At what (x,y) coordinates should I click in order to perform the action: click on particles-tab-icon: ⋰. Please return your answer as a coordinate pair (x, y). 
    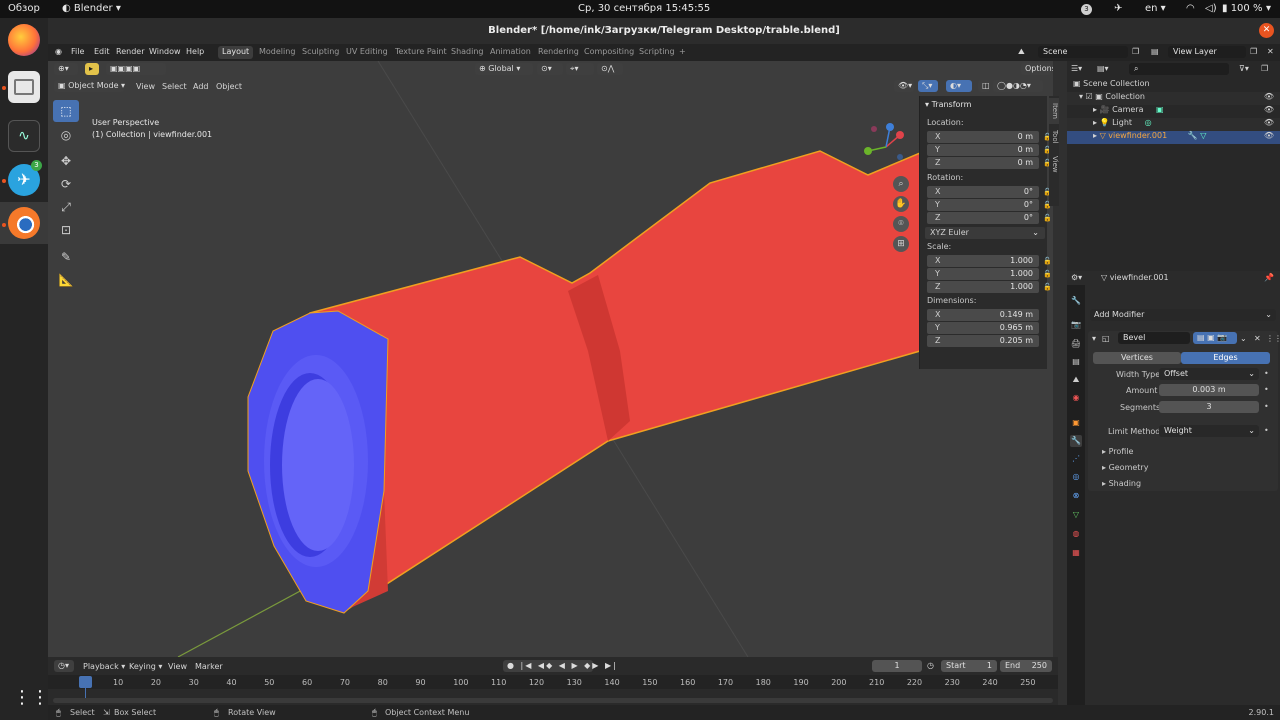
    Looking at the image, I should click on (1076, 459).